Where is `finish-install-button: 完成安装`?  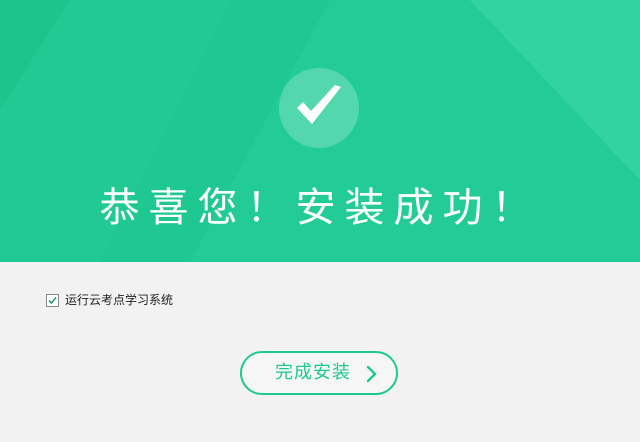 finish-install-button: 完成安装 is located at coordinates (319, 373).